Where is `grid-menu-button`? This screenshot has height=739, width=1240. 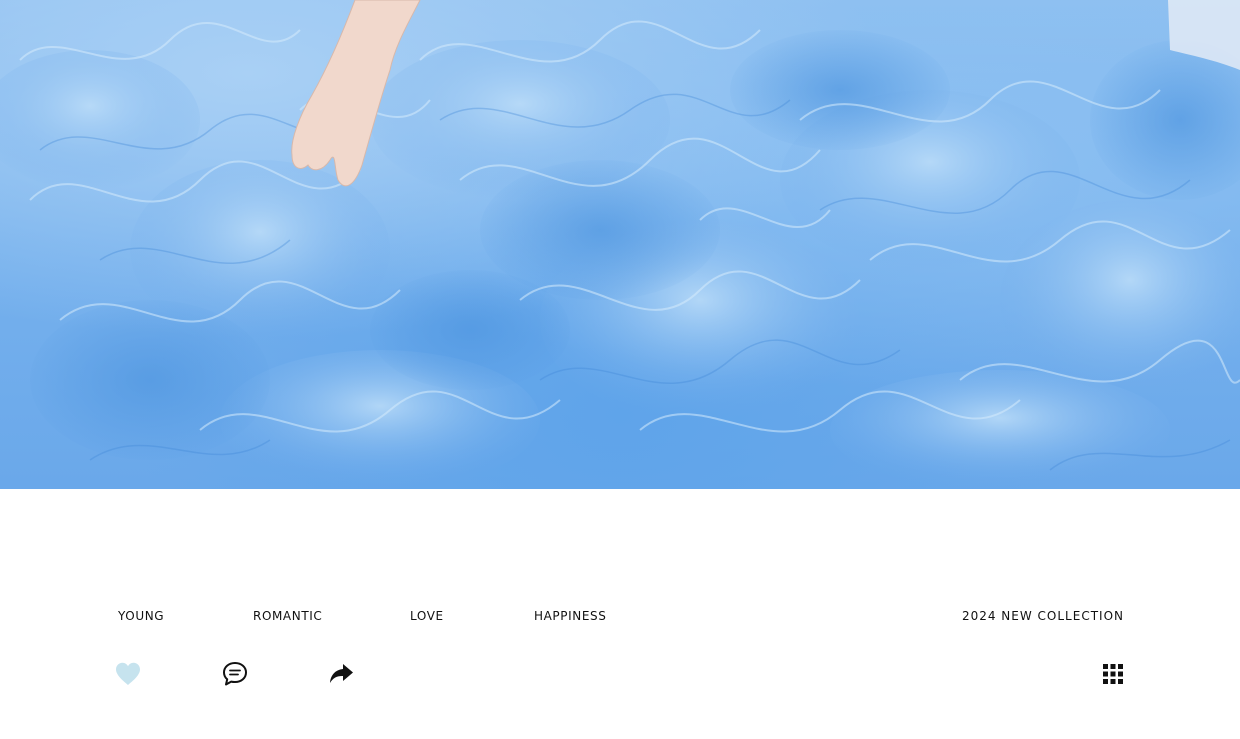
grid-menu-button is located at coordinates (1113, 674).